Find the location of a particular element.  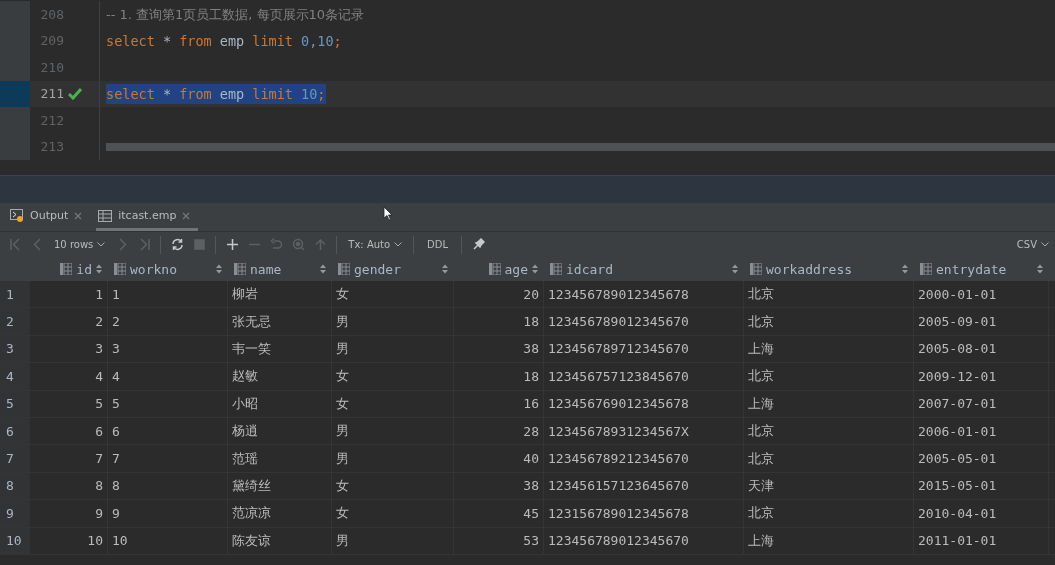

preview-icon is located at coordinates (298, 244).